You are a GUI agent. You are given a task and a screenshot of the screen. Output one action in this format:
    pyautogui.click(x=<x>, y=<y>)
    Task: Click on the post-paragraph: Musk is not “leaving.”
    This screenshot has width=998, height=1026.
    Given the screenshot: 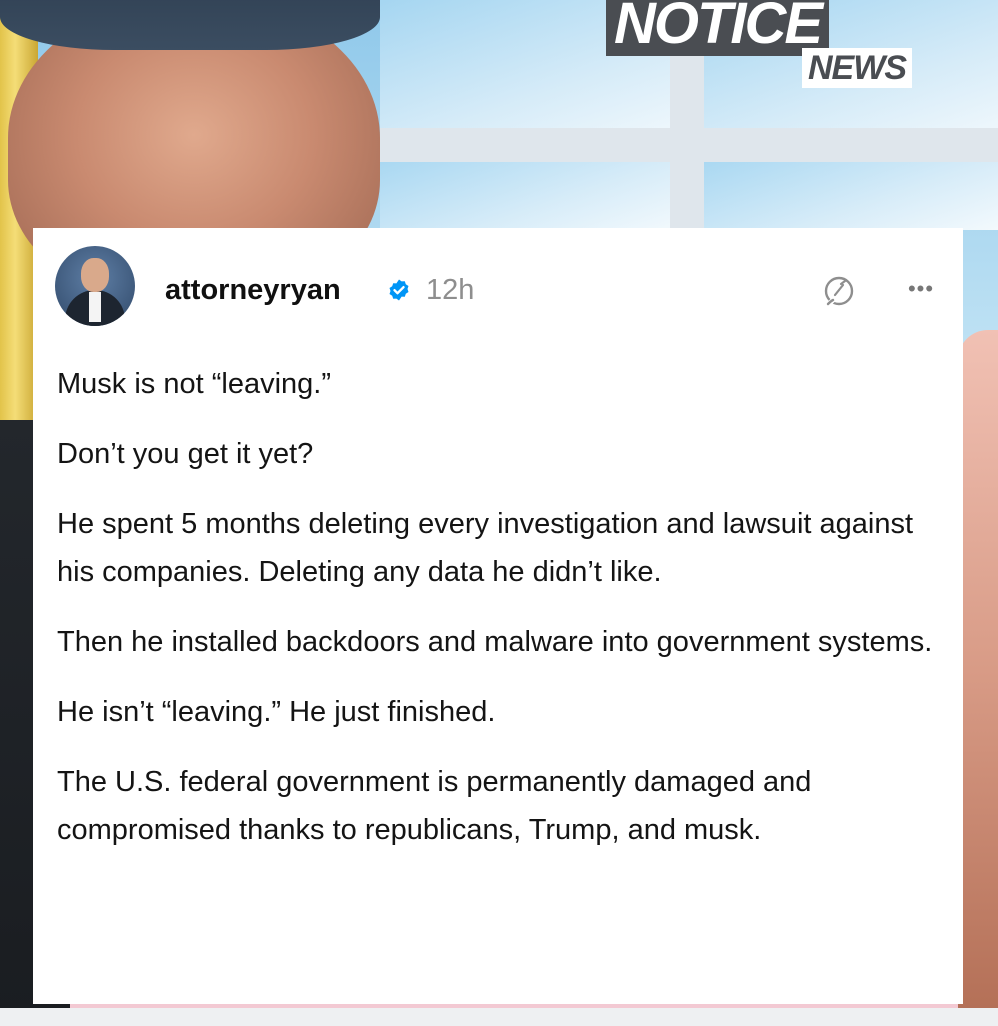 What is the action you would take?
    pyautogui.click(x=194, y=384)
    